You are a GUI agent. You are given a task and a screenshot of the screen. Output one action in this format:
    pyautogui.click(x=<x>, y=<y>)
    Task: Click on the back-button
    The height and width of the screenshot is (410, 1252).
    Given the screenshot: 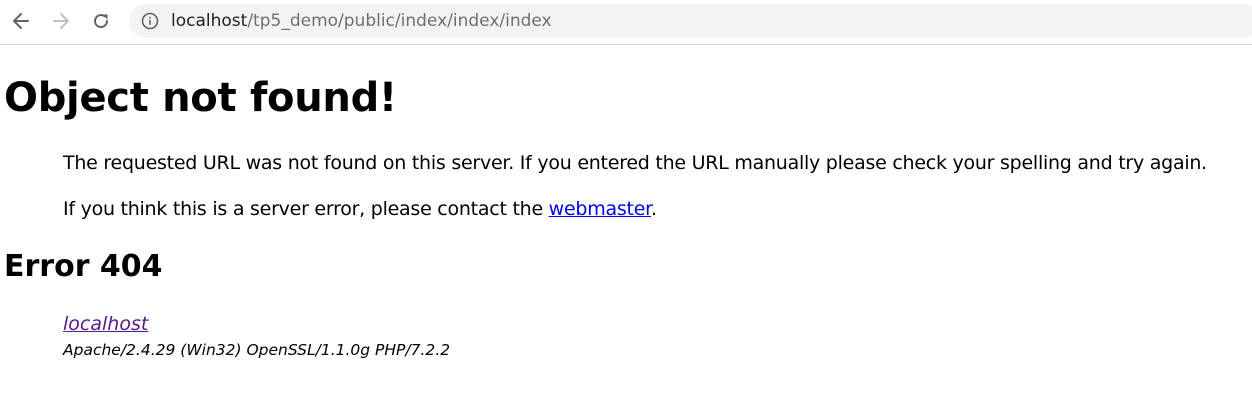 What is the action you would take?
    pyautogui.click(x=21, y=21)
    